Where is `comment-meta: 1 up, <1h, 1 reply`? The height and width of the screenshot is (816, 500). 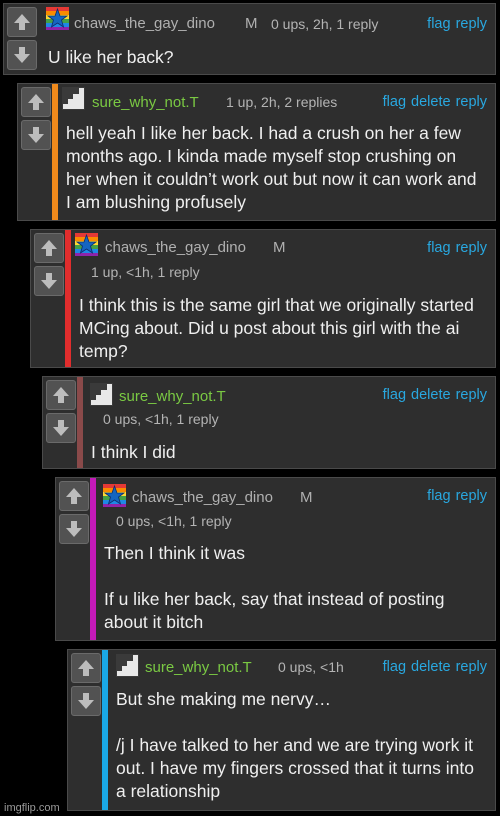 comment-meta: 1 up, <1h, 1 reply is located at coordinates (145, 272).